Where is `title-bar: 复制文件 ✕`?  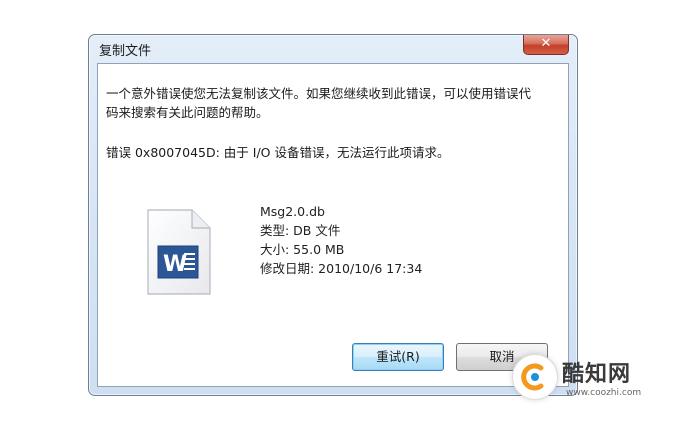 title-bar: 复制文件 ✕ is located at coordinates (333, 48).